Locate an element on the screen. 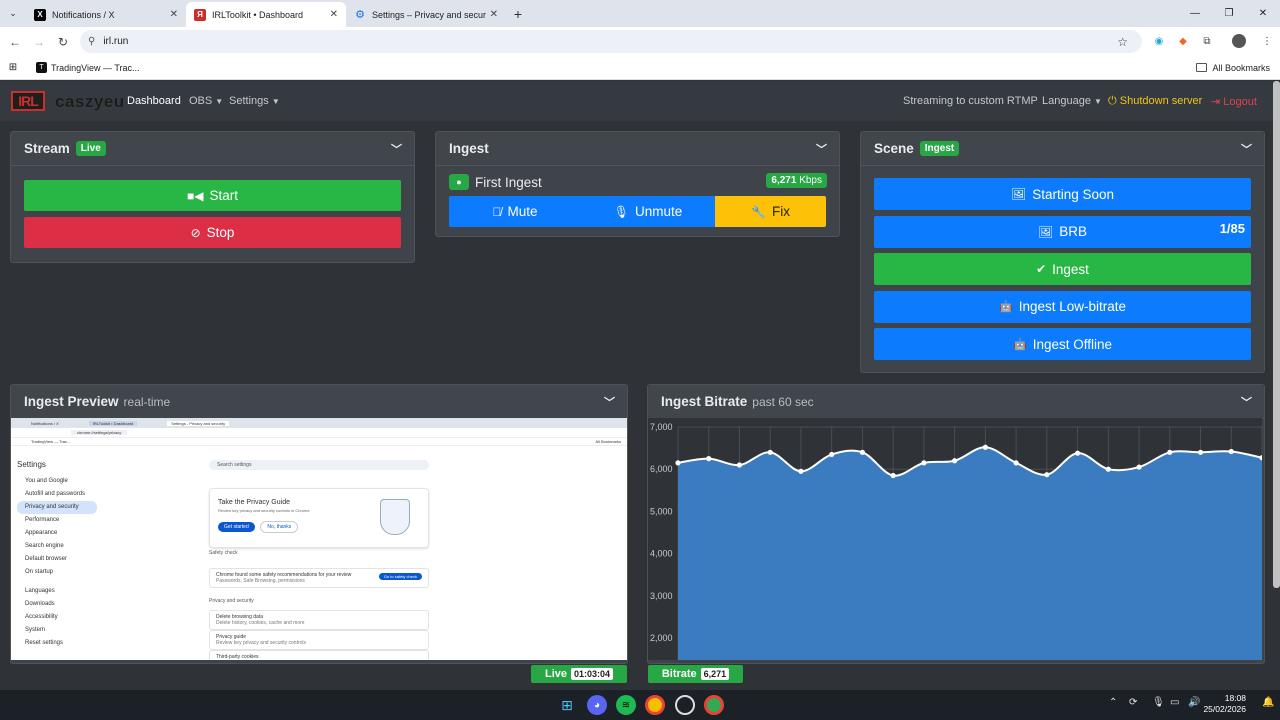  language-dropdown: Language ▼ is located at coordinates (1072, 101).